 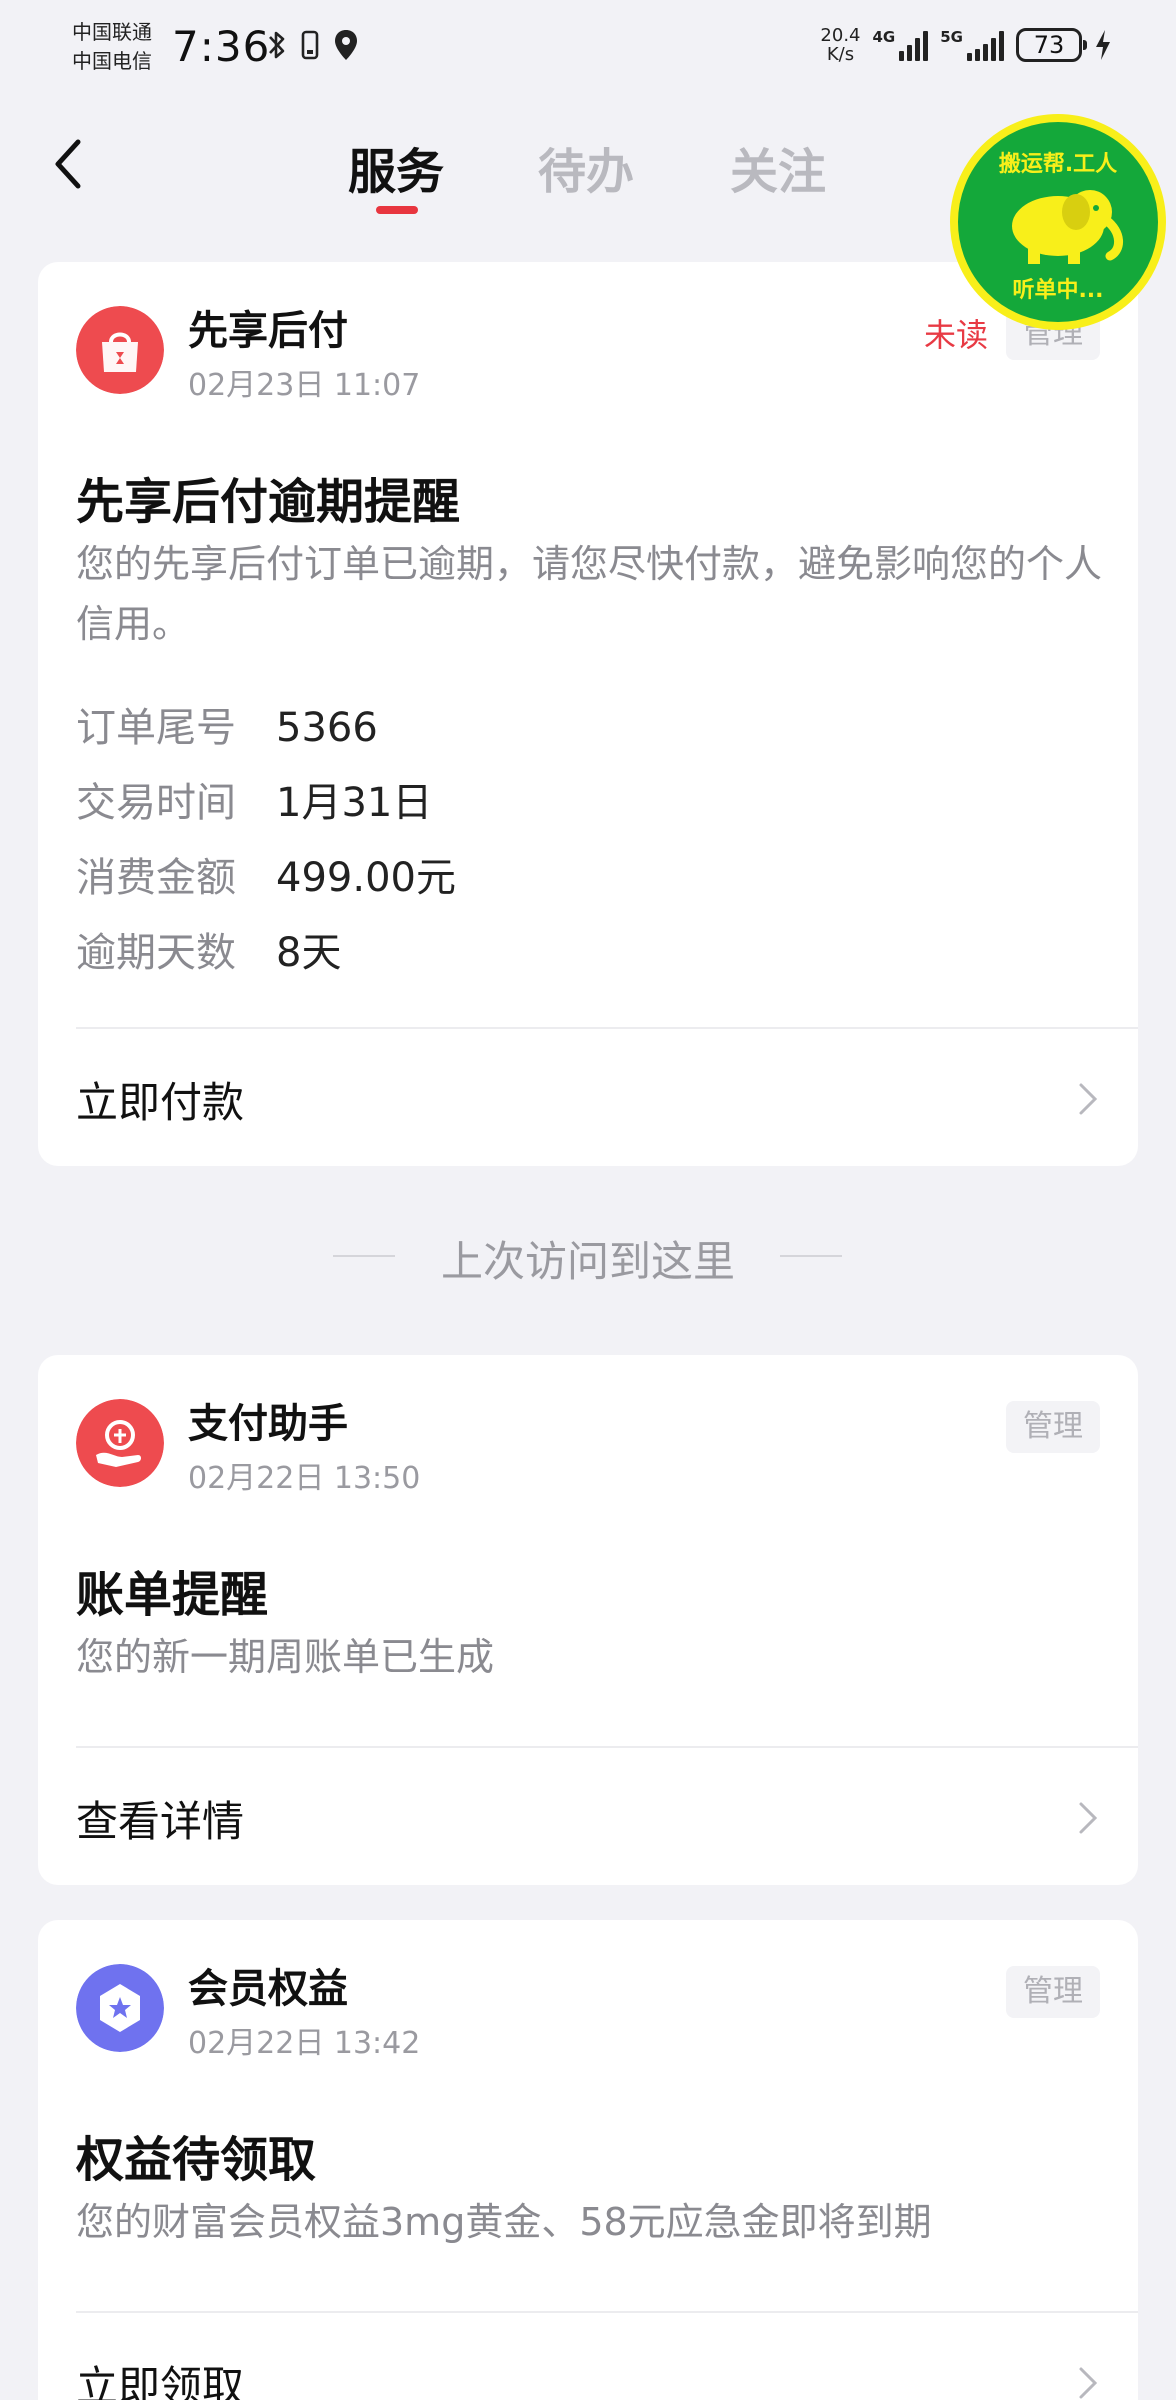 What do you see at coordinates (576, 878) in the screenshot?
I see `detail-row-amount: 消费金额 499.00元` at bounding box center [576, 878].